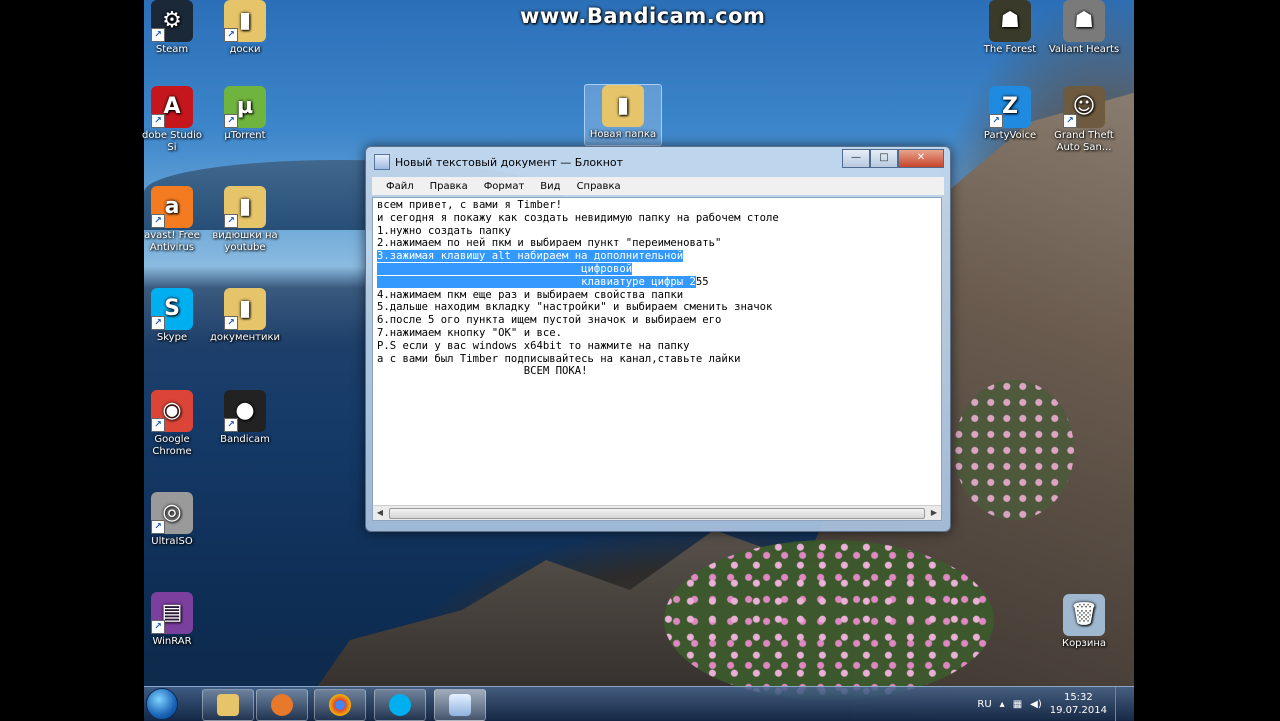  I want to click on desktop-icon-partyvoice: Z ↗ PartyVoice, so click(1010, 114).